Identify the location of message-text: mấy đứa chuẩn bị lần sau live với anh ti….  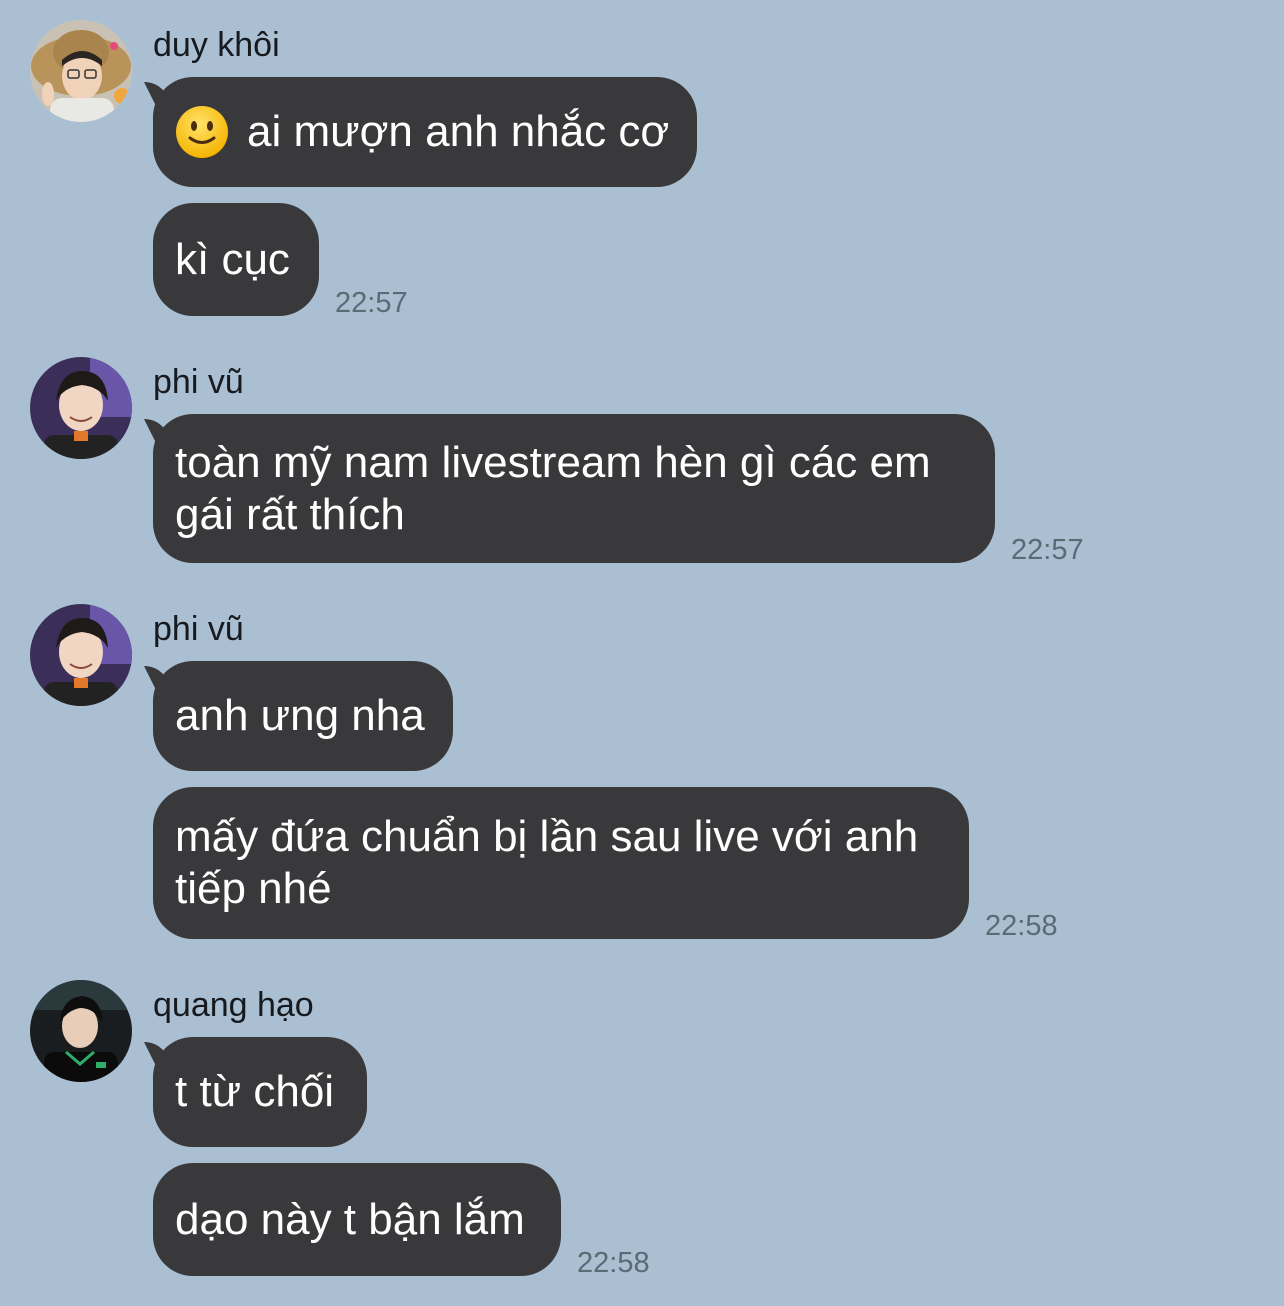
(547, 862).